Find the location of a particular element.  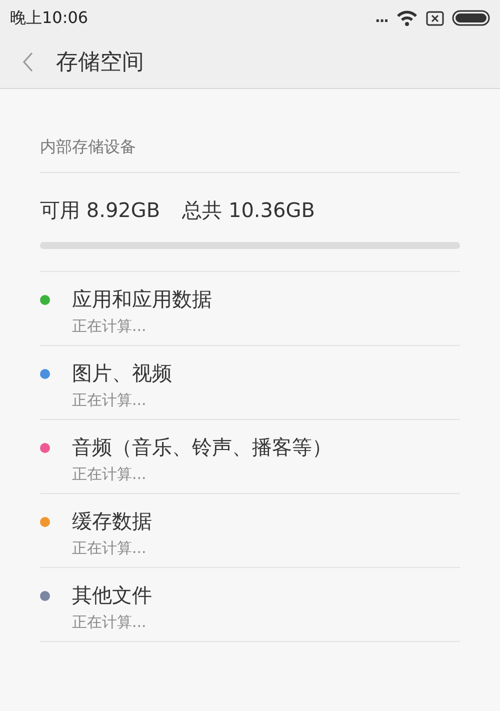

no-sim-icon is located at coordinates (435, 18).